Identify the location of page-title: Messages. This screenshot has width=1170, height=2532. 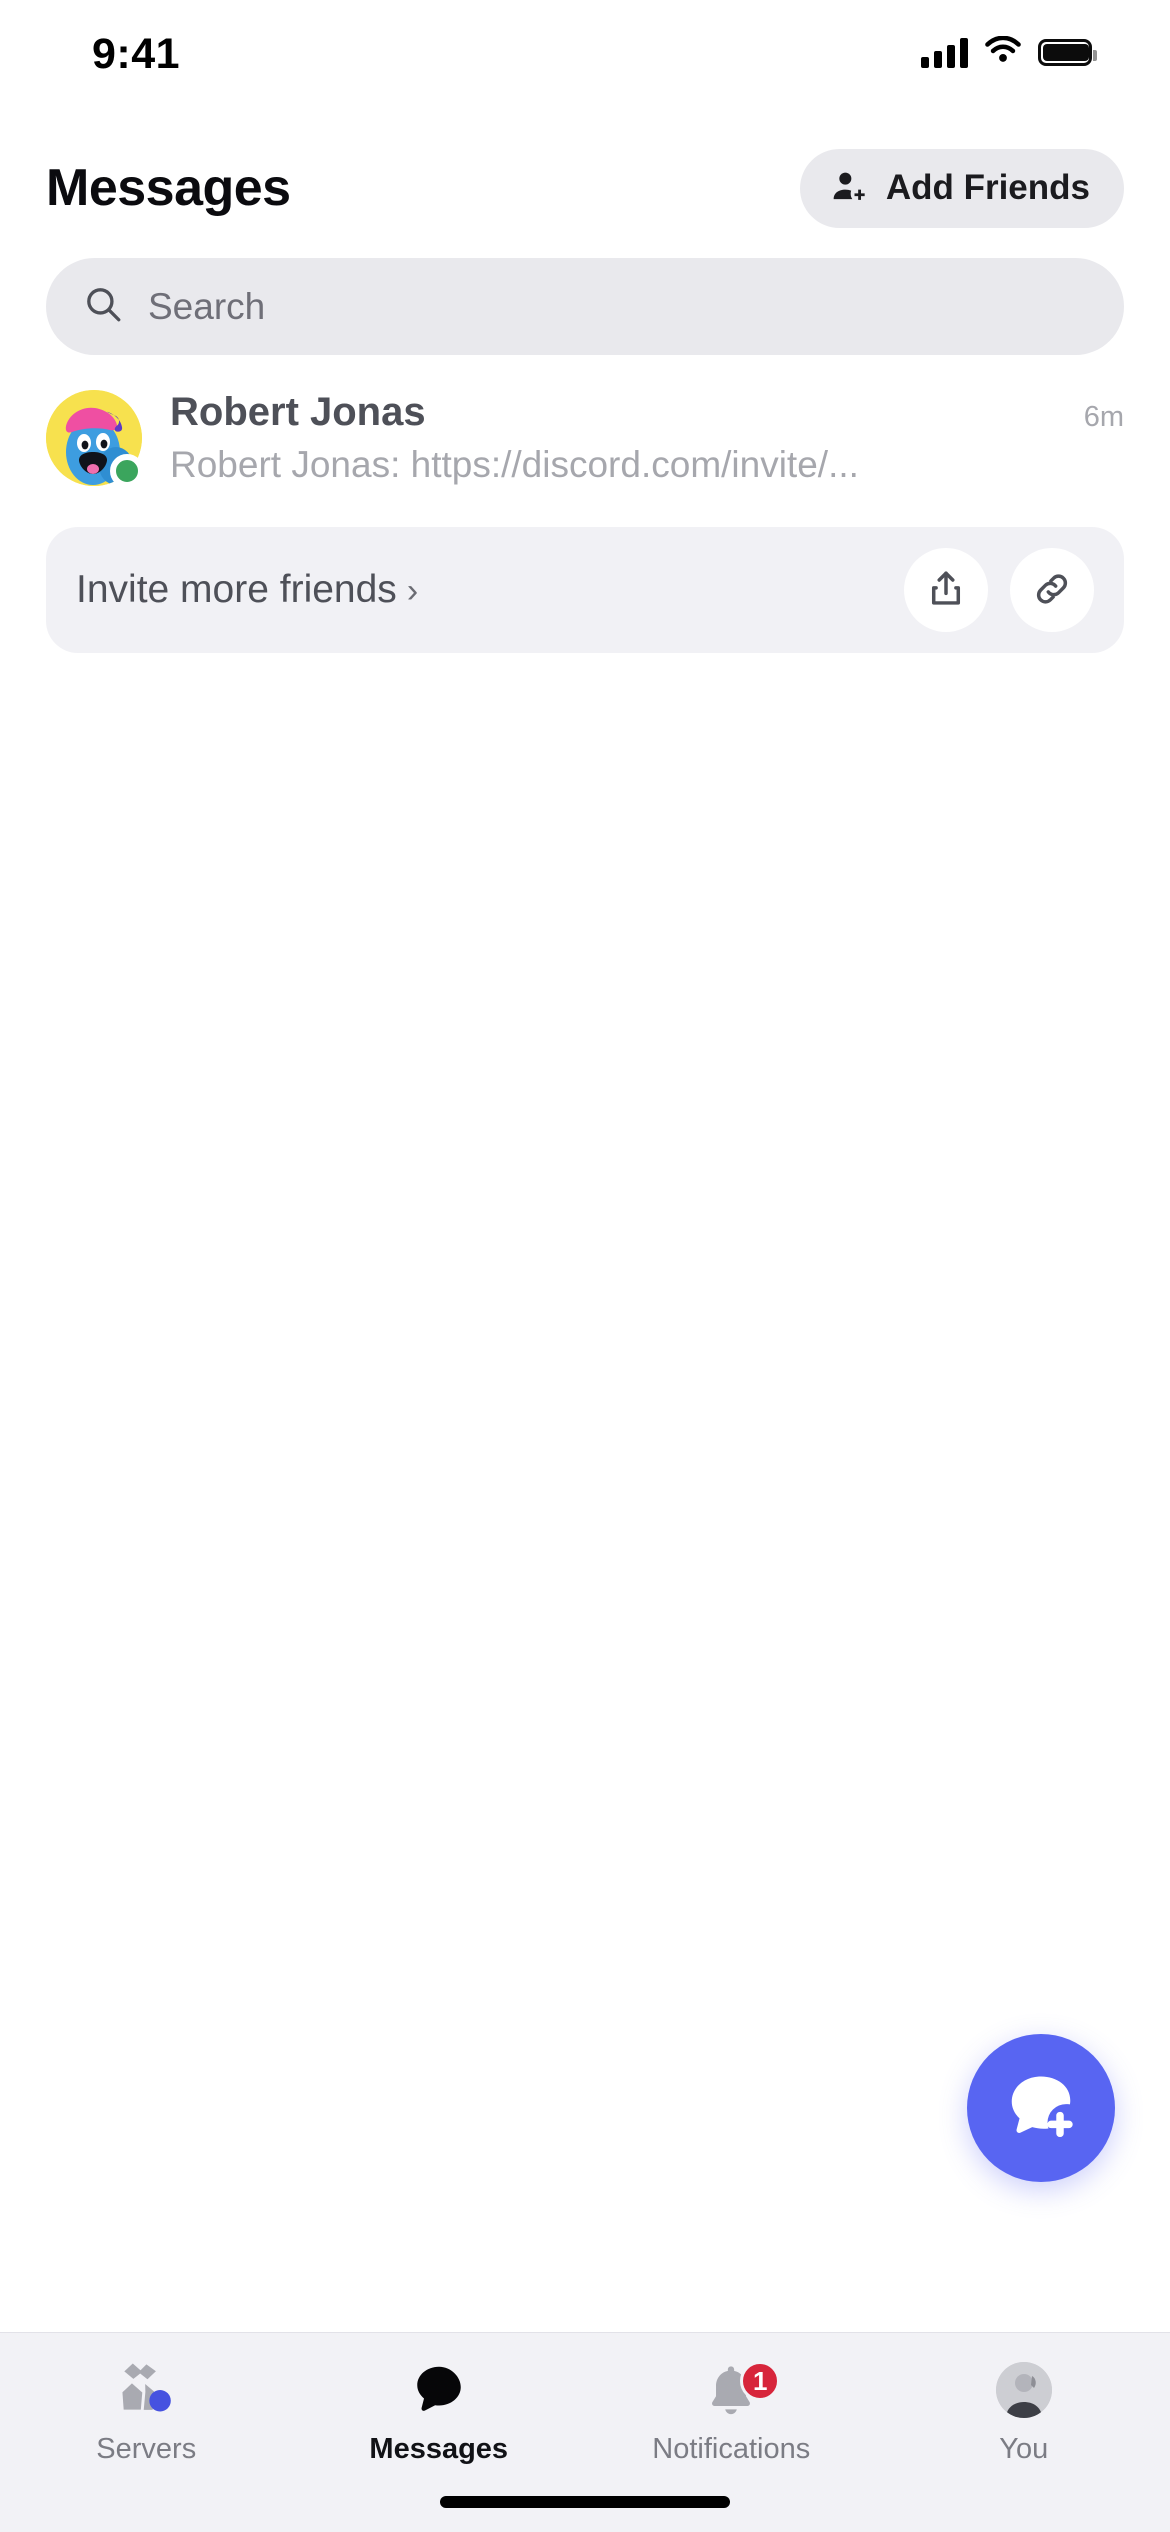
(168, 188).